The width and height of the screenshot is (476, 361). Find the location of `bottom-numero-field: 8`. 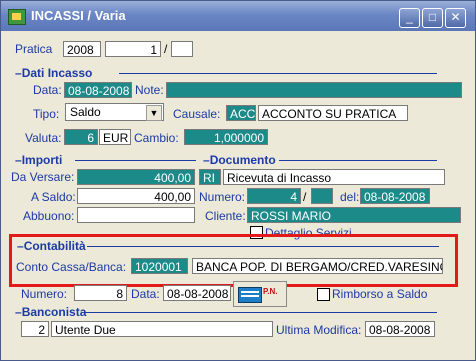

bottom-numero-field: 8 is located at coordinates (100, 293).